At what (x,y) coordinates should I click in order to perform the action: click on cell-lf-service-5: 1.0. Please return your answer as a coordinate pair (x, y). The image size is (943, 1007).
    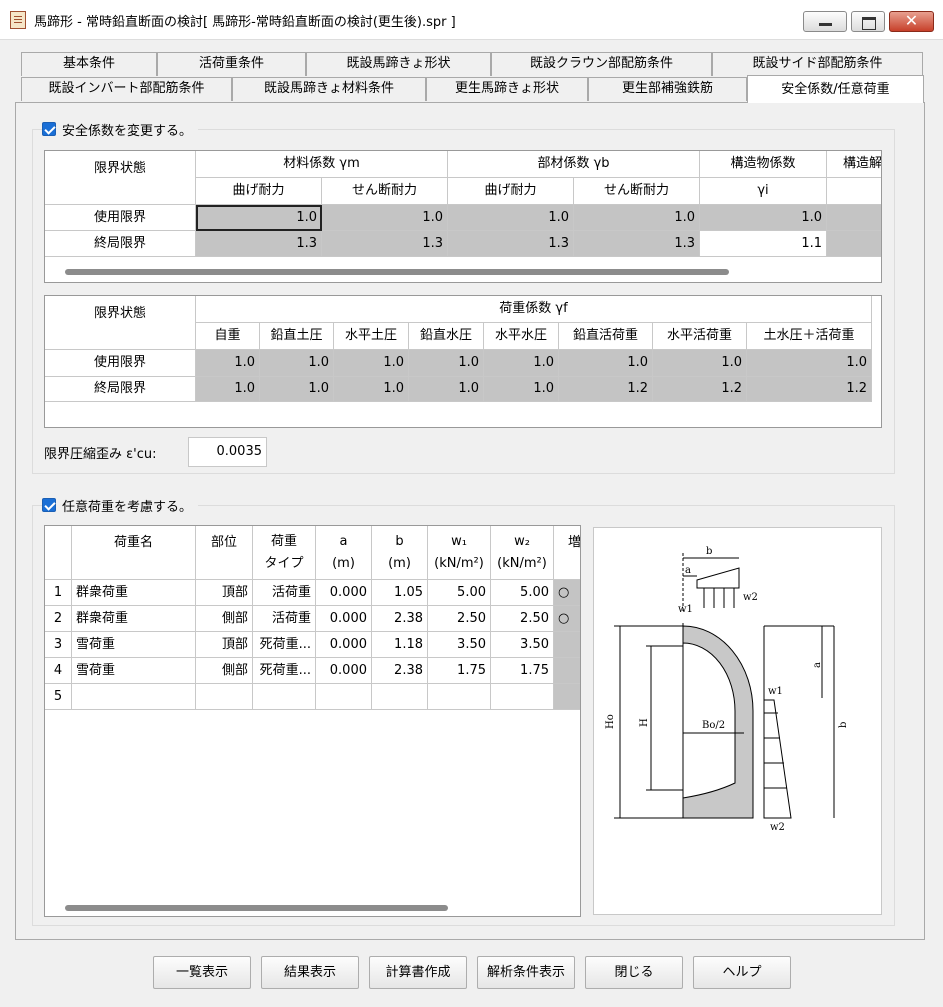
    Looking at the image, I should click on (606, 363).